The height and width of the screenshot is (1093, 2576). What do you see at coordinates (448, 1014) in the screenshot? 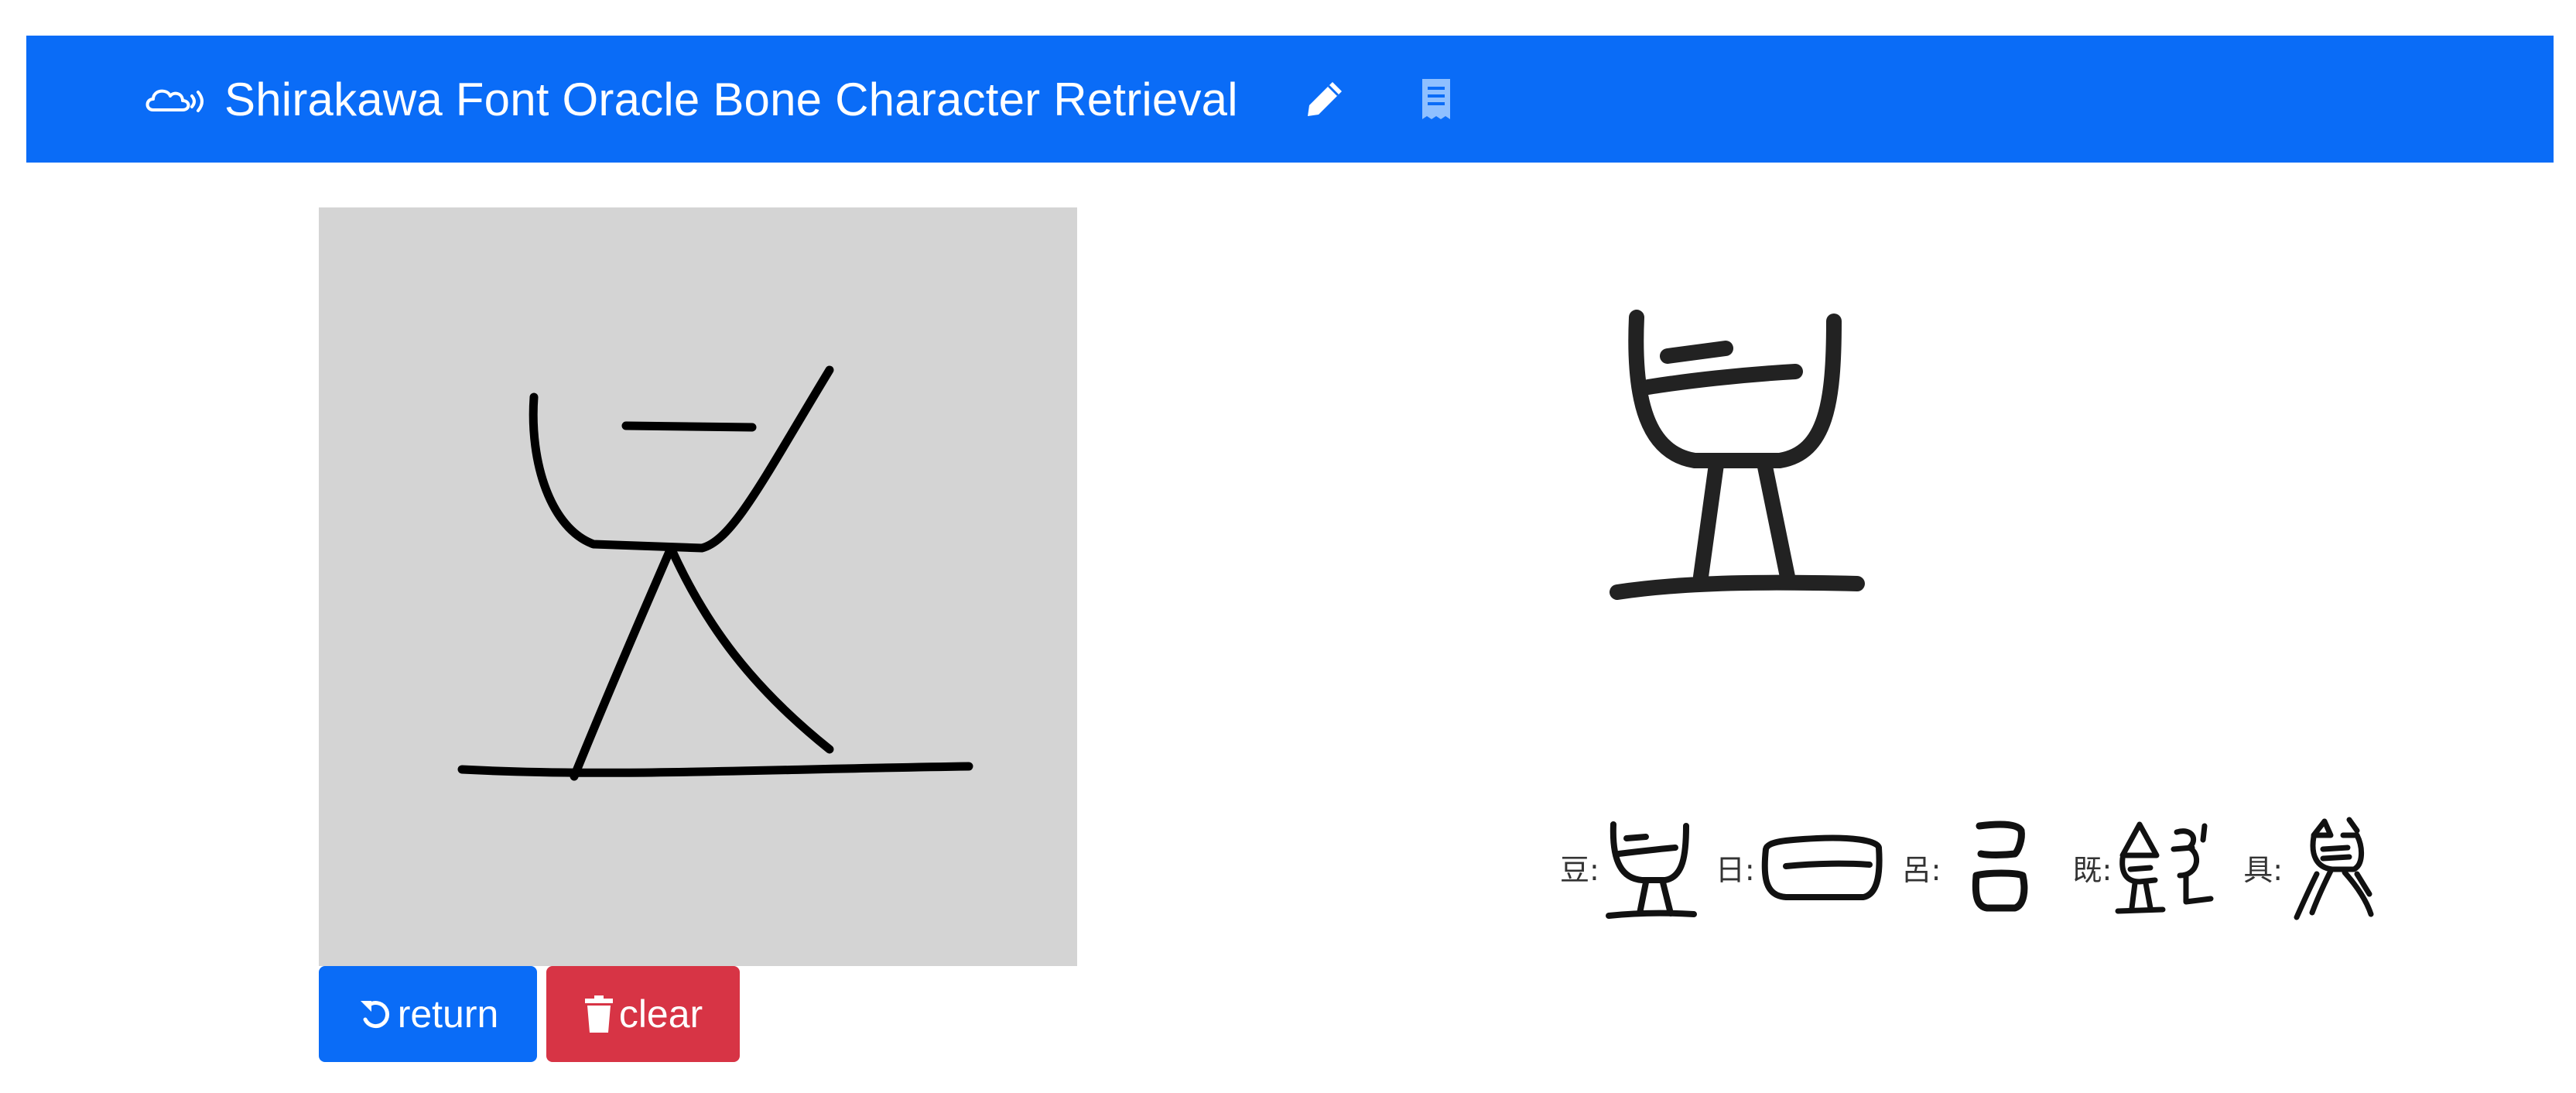
I see `return-label: return` at bounding box center [448, 1014].